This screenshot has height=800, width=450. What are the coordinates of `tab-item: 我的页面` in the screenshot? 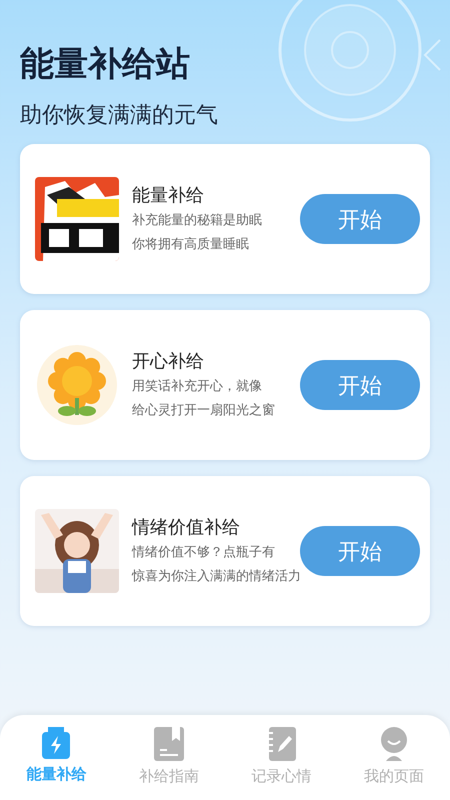 It's located at (394, 763).